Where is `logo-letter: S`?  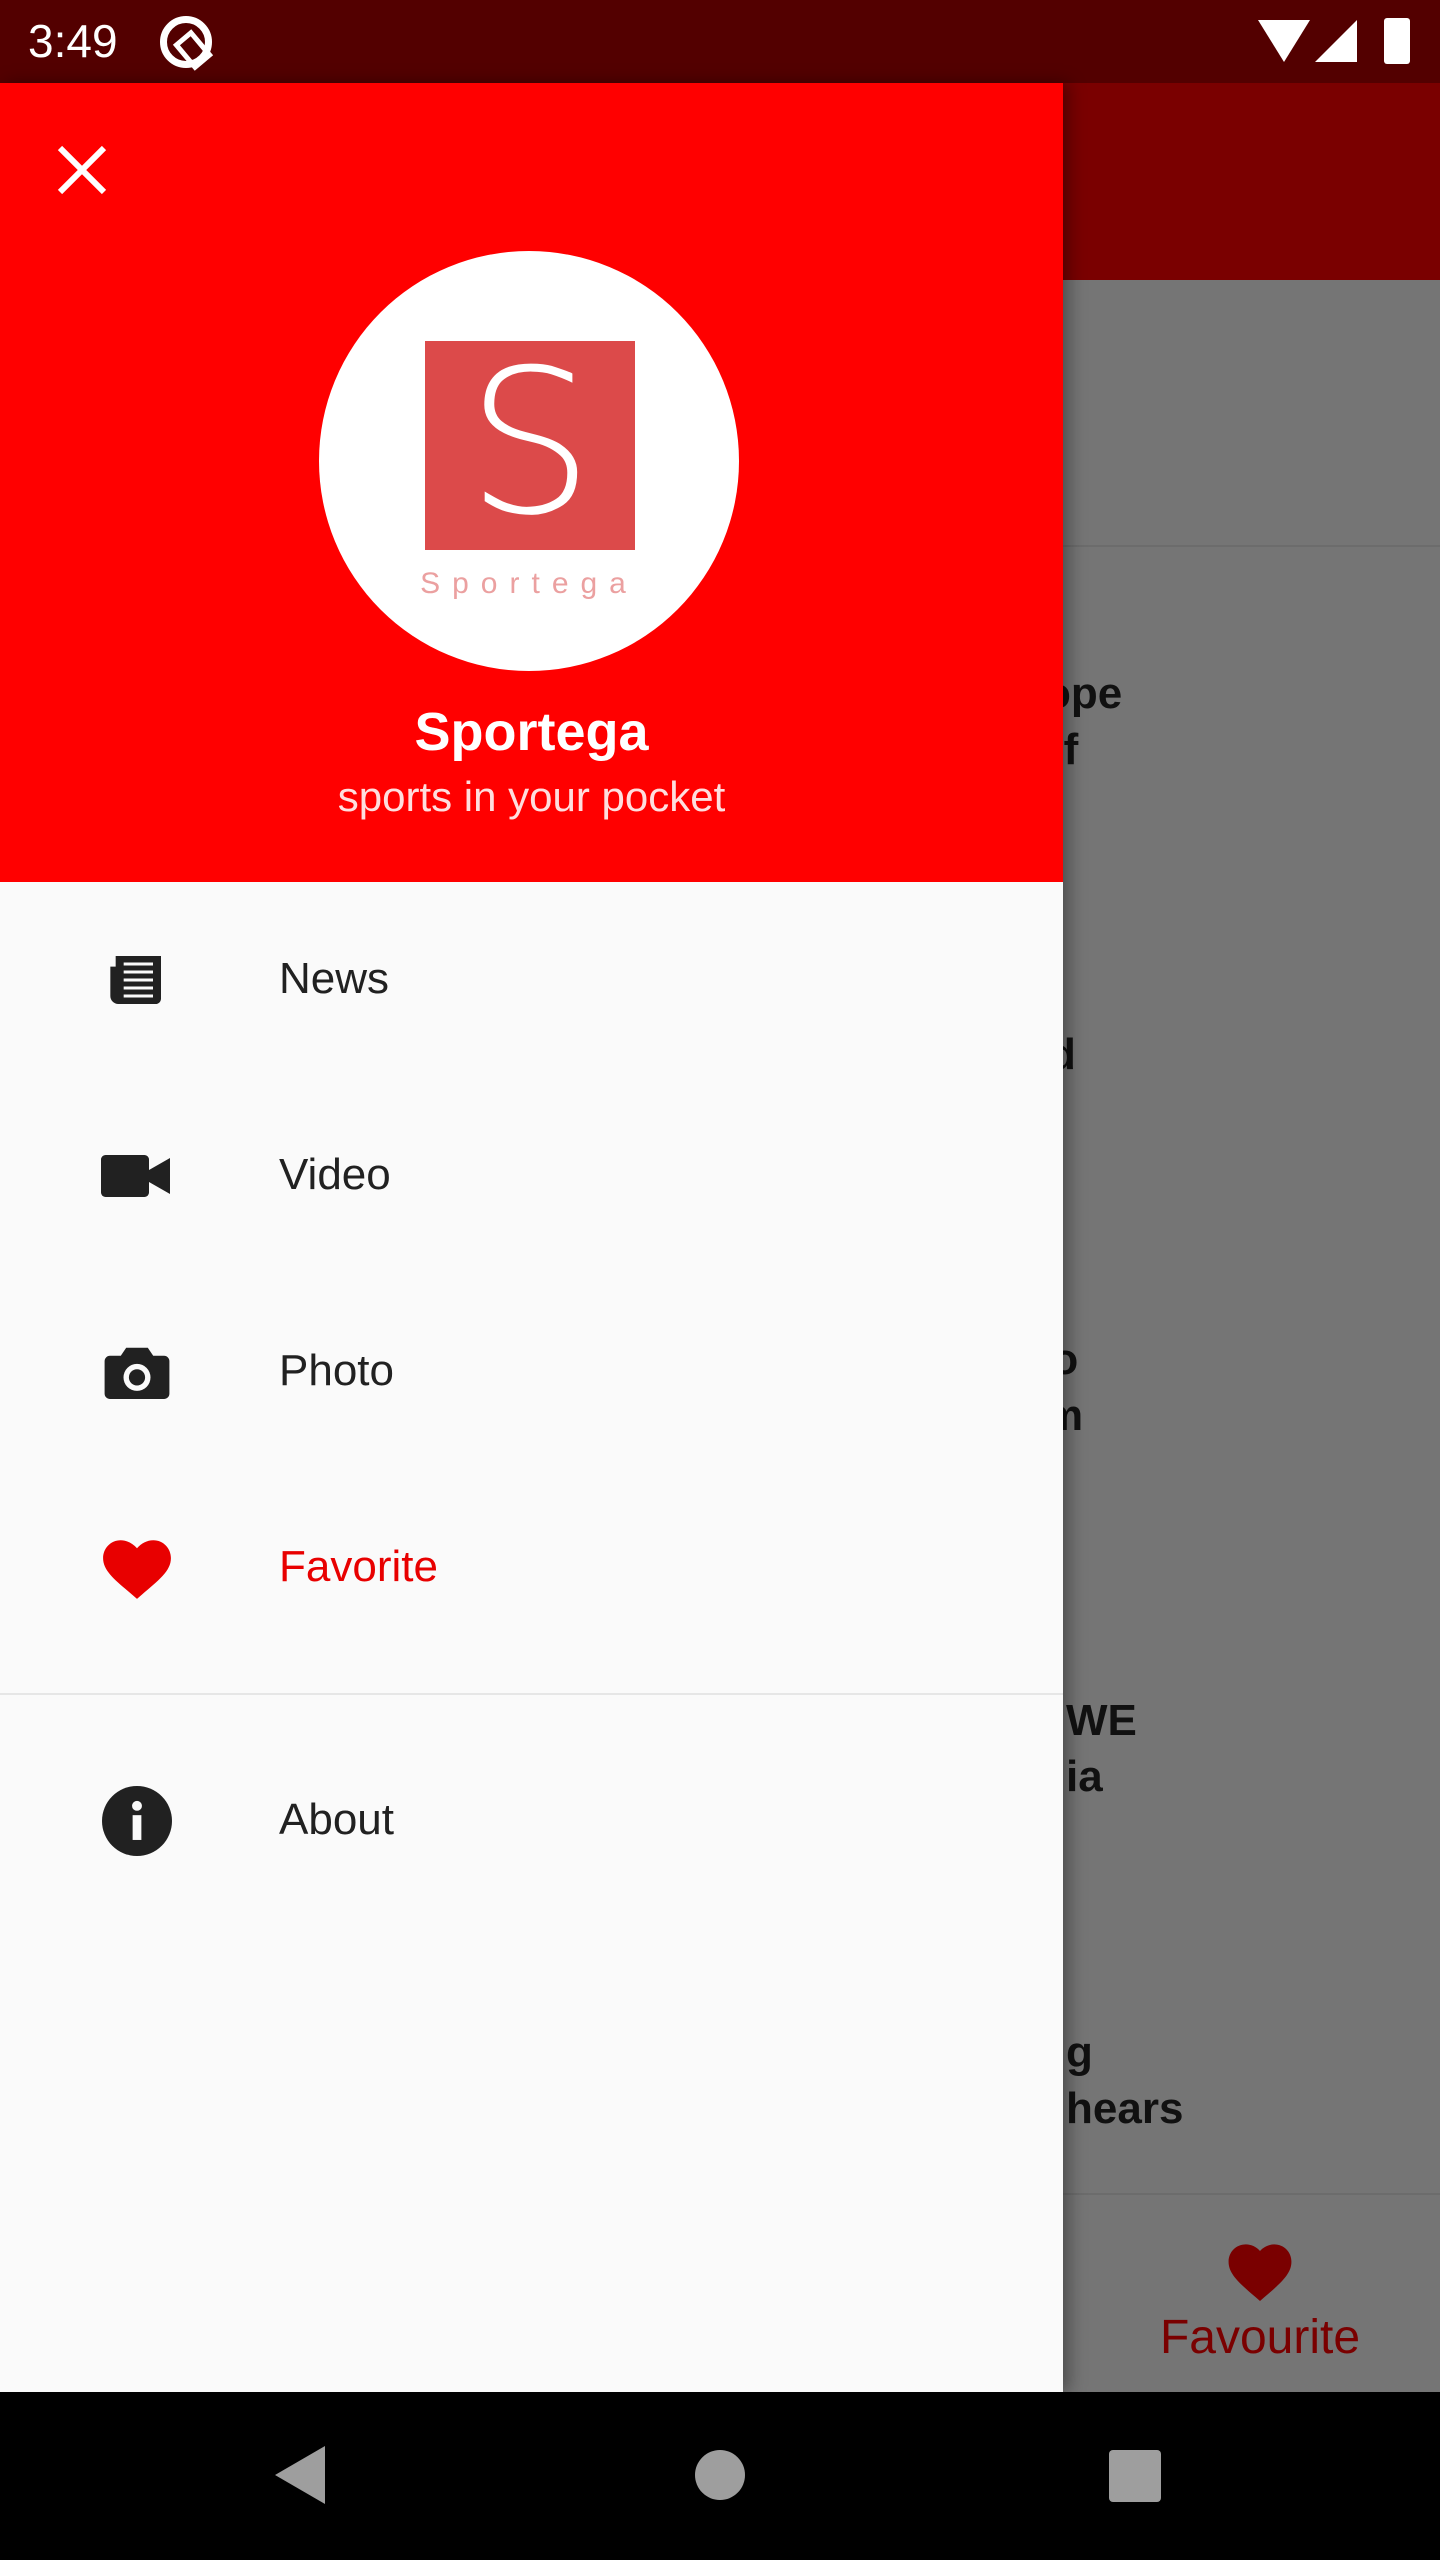
logo-letter: S is located at coordinates (530, 445).